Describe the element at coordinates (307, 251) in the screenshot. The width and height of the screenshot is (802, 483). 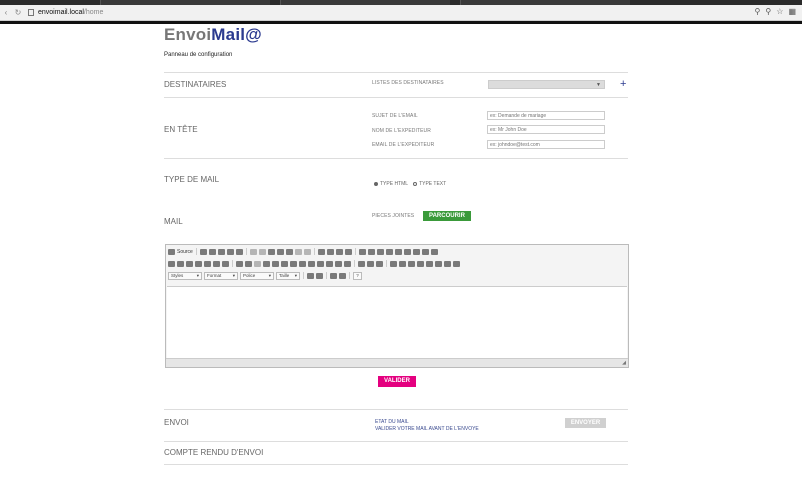
I see `redo-icon` at that location.